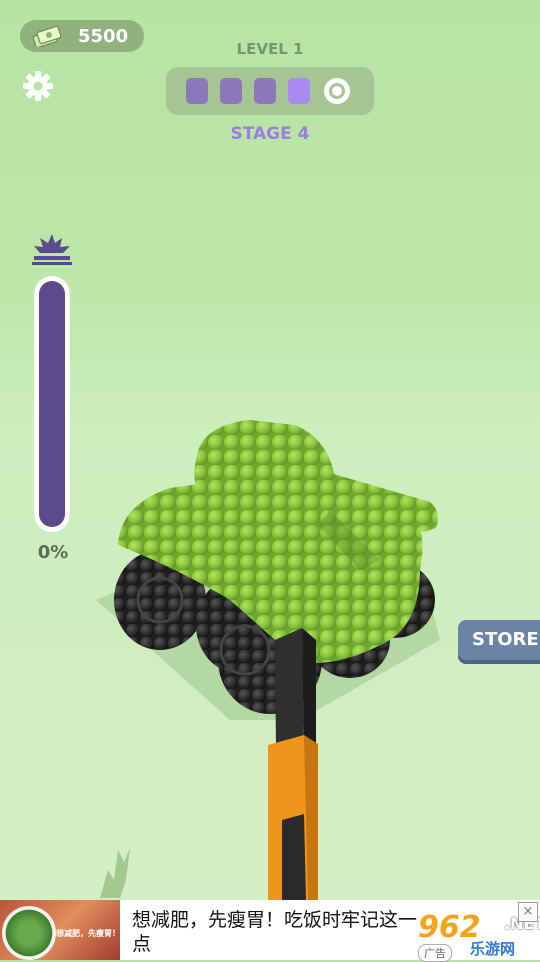 The height and width of the screenshot is (962, 540). What do you see at coordinates (270, 134) in the screenshot?
I see `stage-label: STAGE 4` at bounding box center [270, 134].